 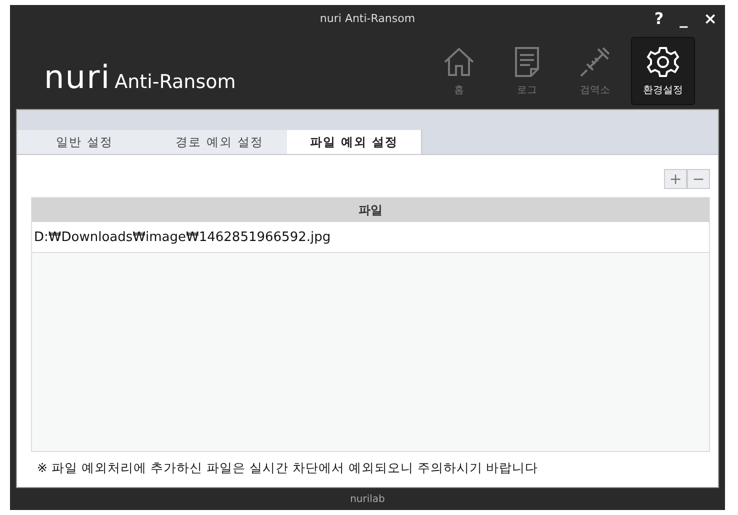 What do you see at coordinates (288, 468) in the screenshot?
I see `notice-text: ※ 파일 예외처리에 추가하신 파일은 실시간 차단에서 예외되오니 주의하시기 바랍니다` at bounding box center [288, 468].